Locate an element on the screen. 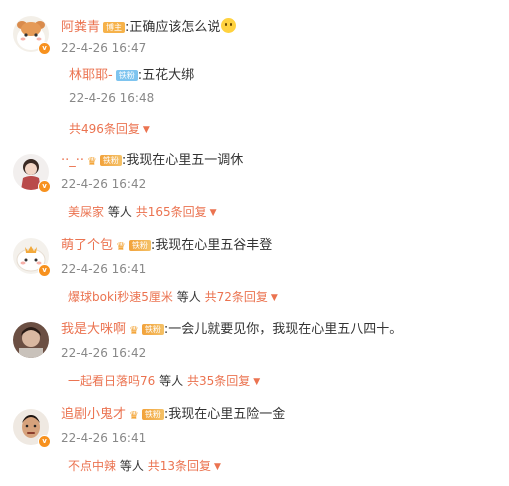 This screenshot has width=509, height=486. reply-username: 林耶耶- is located at coordinates (91, 75).